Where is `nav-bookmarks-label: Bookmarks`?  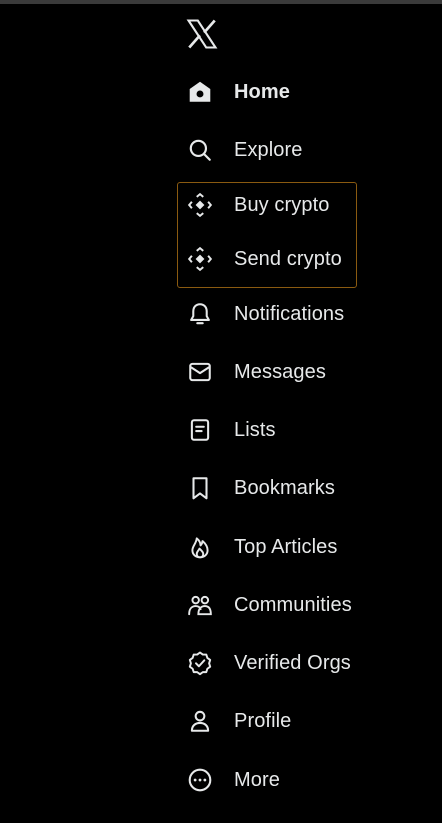
nav-bookmarks-label: Bookmarks is located at coordinates (284, 487).